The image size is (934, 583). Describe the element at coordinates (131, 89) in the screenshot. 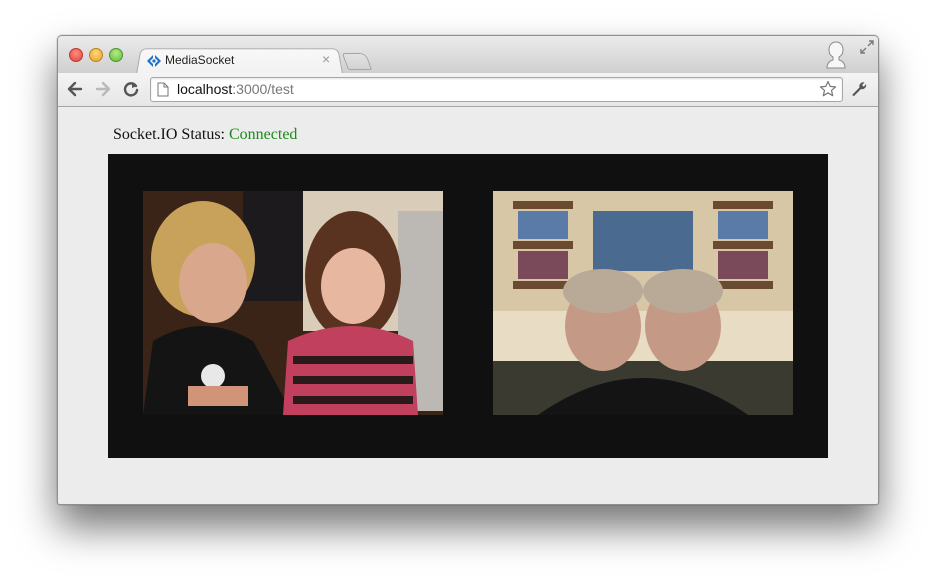

I see `reload-icon` at that location.